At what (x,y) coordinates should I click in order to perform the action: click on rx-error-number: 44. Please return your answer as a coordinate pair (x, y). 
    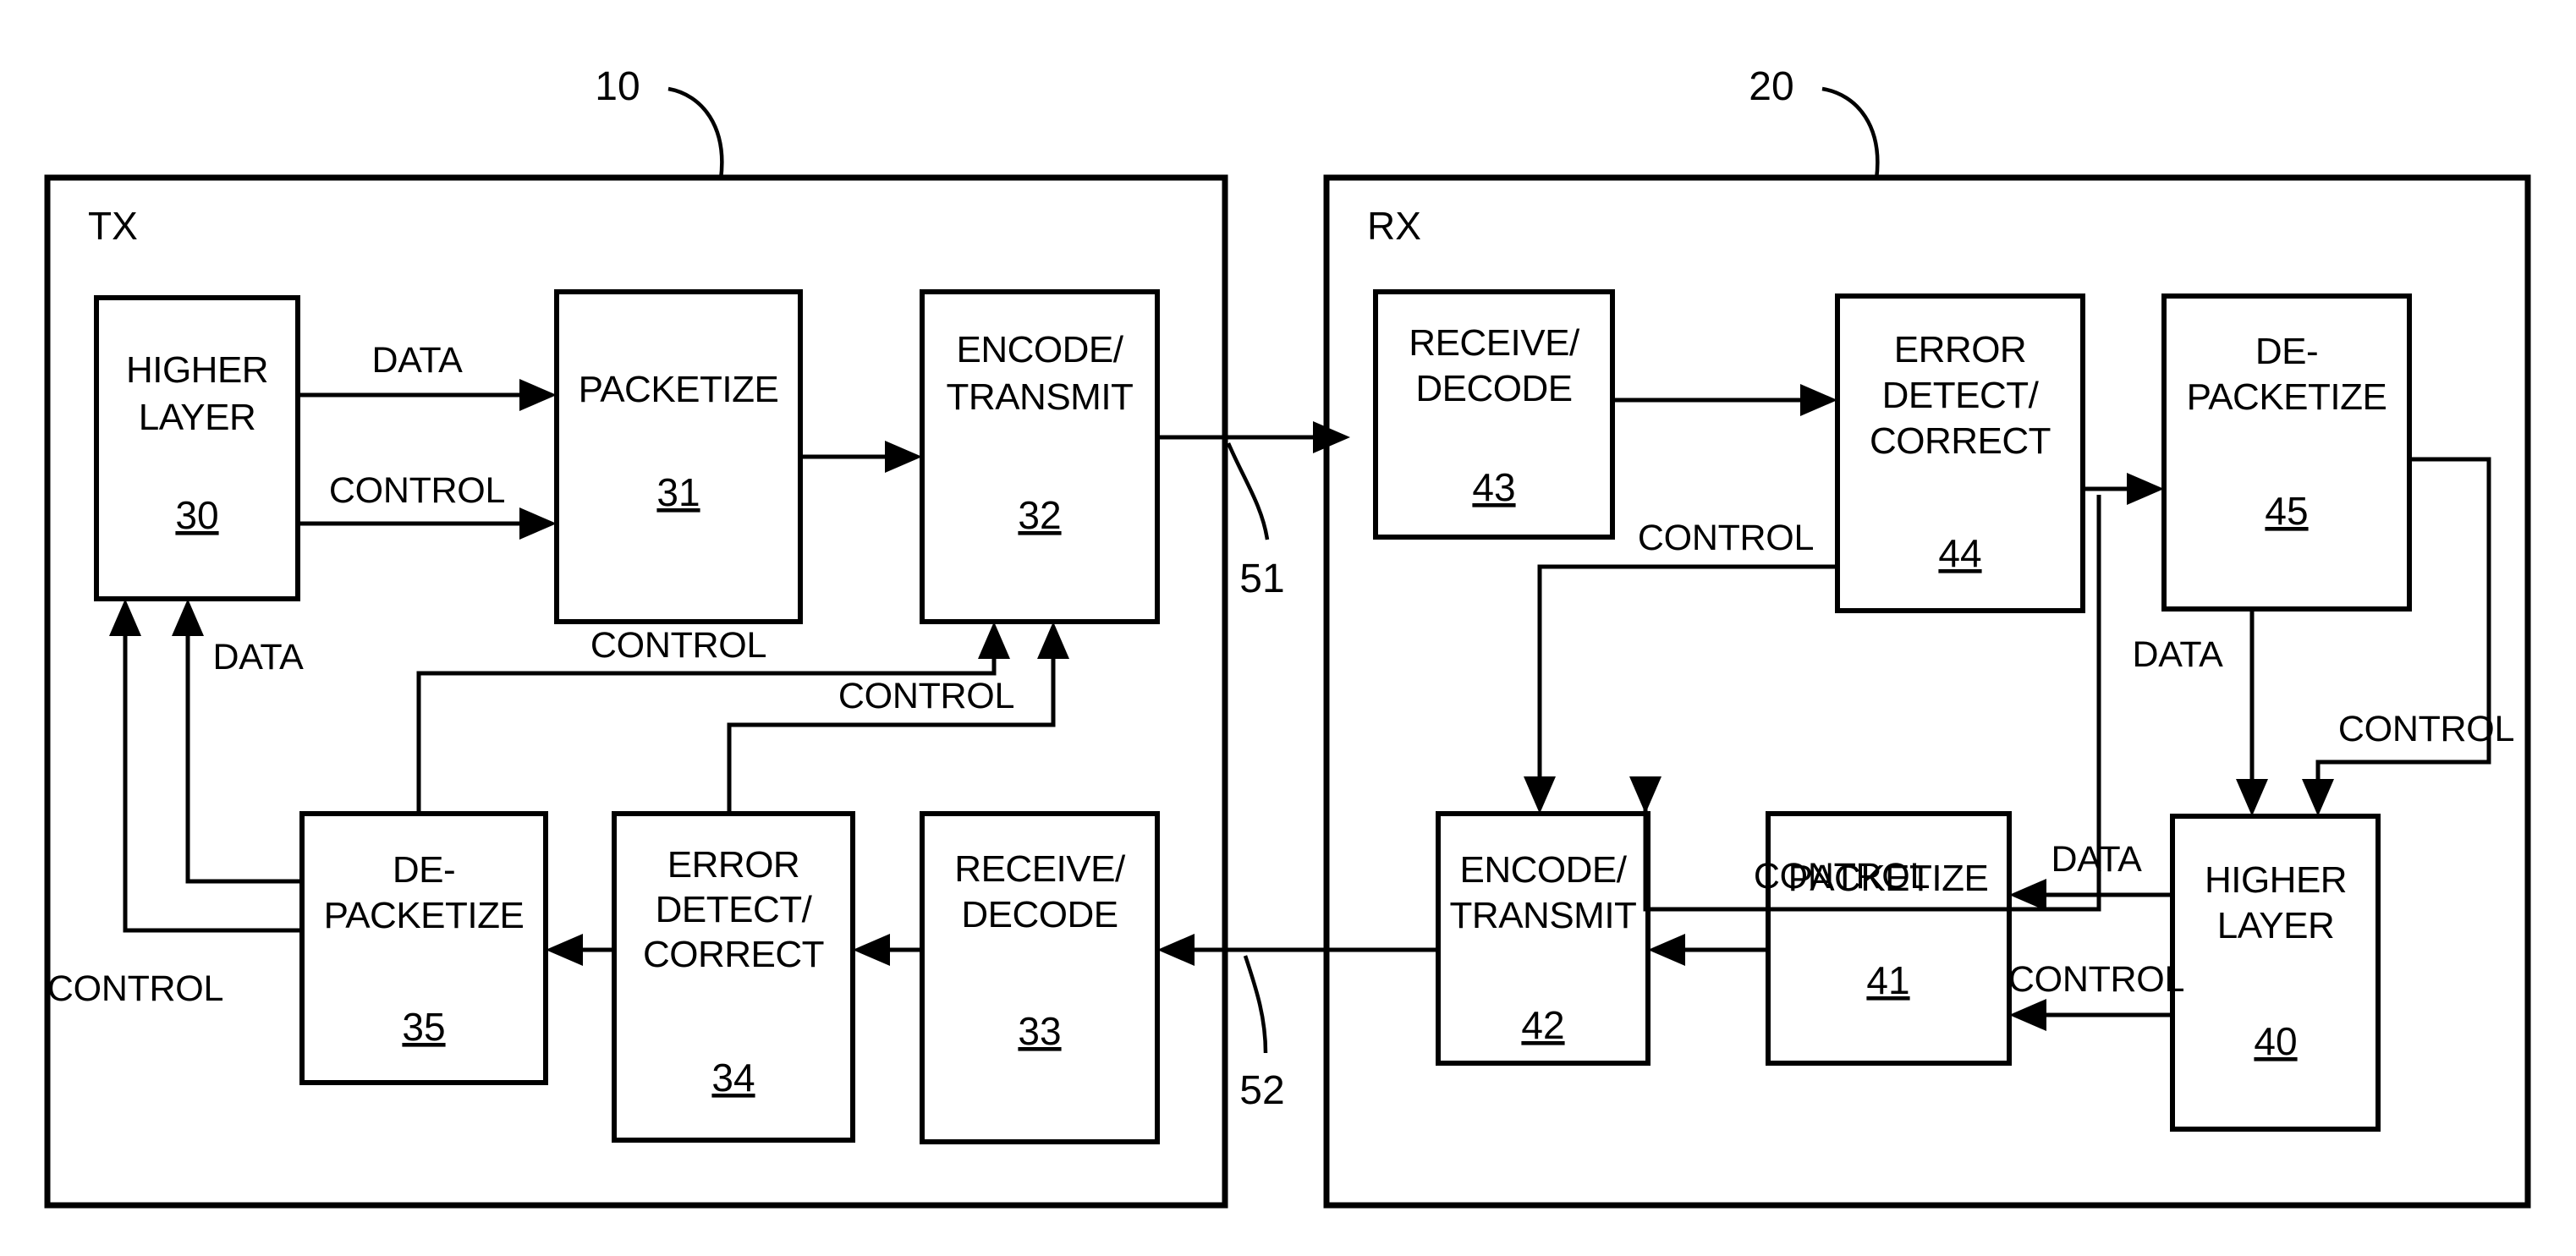
    Looking at the image, I should click on (1959, 553).